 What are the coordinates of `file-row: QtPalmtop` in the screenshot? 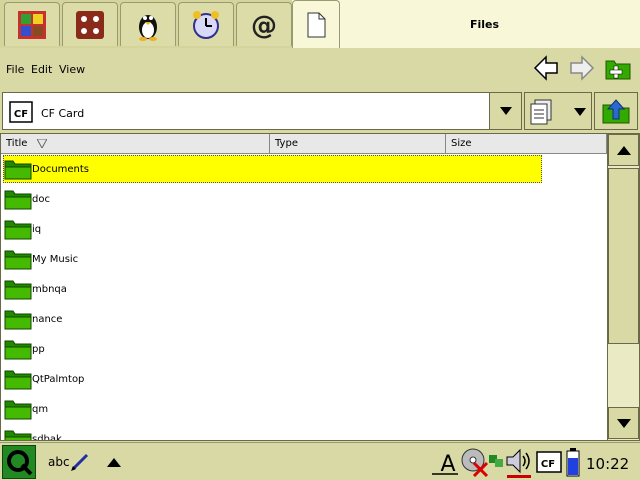 It's located at (304, 379).